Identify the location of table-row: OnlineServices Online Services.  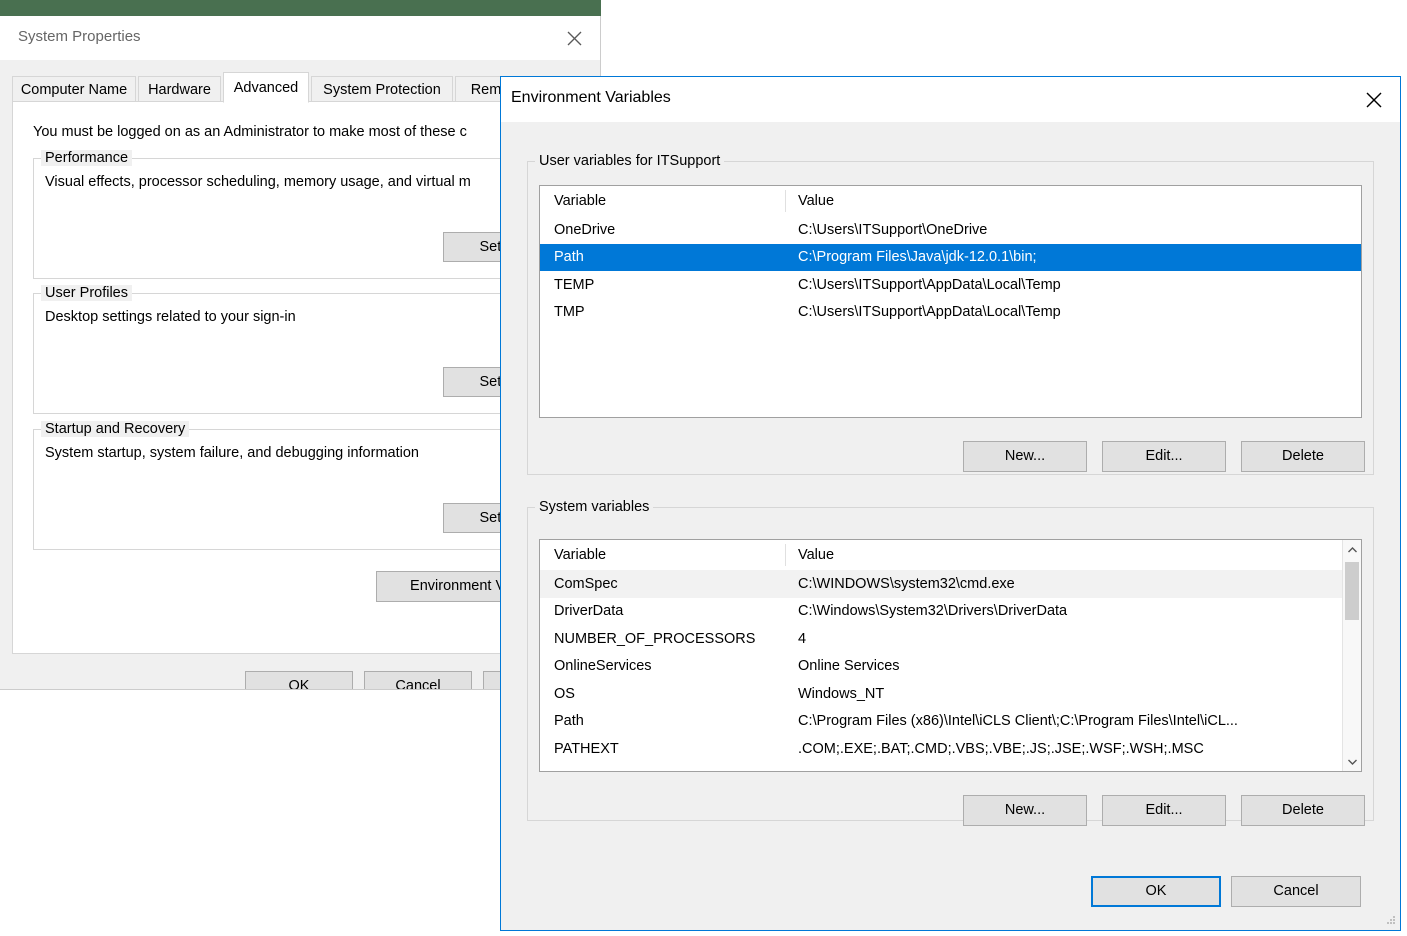
(950, 667).